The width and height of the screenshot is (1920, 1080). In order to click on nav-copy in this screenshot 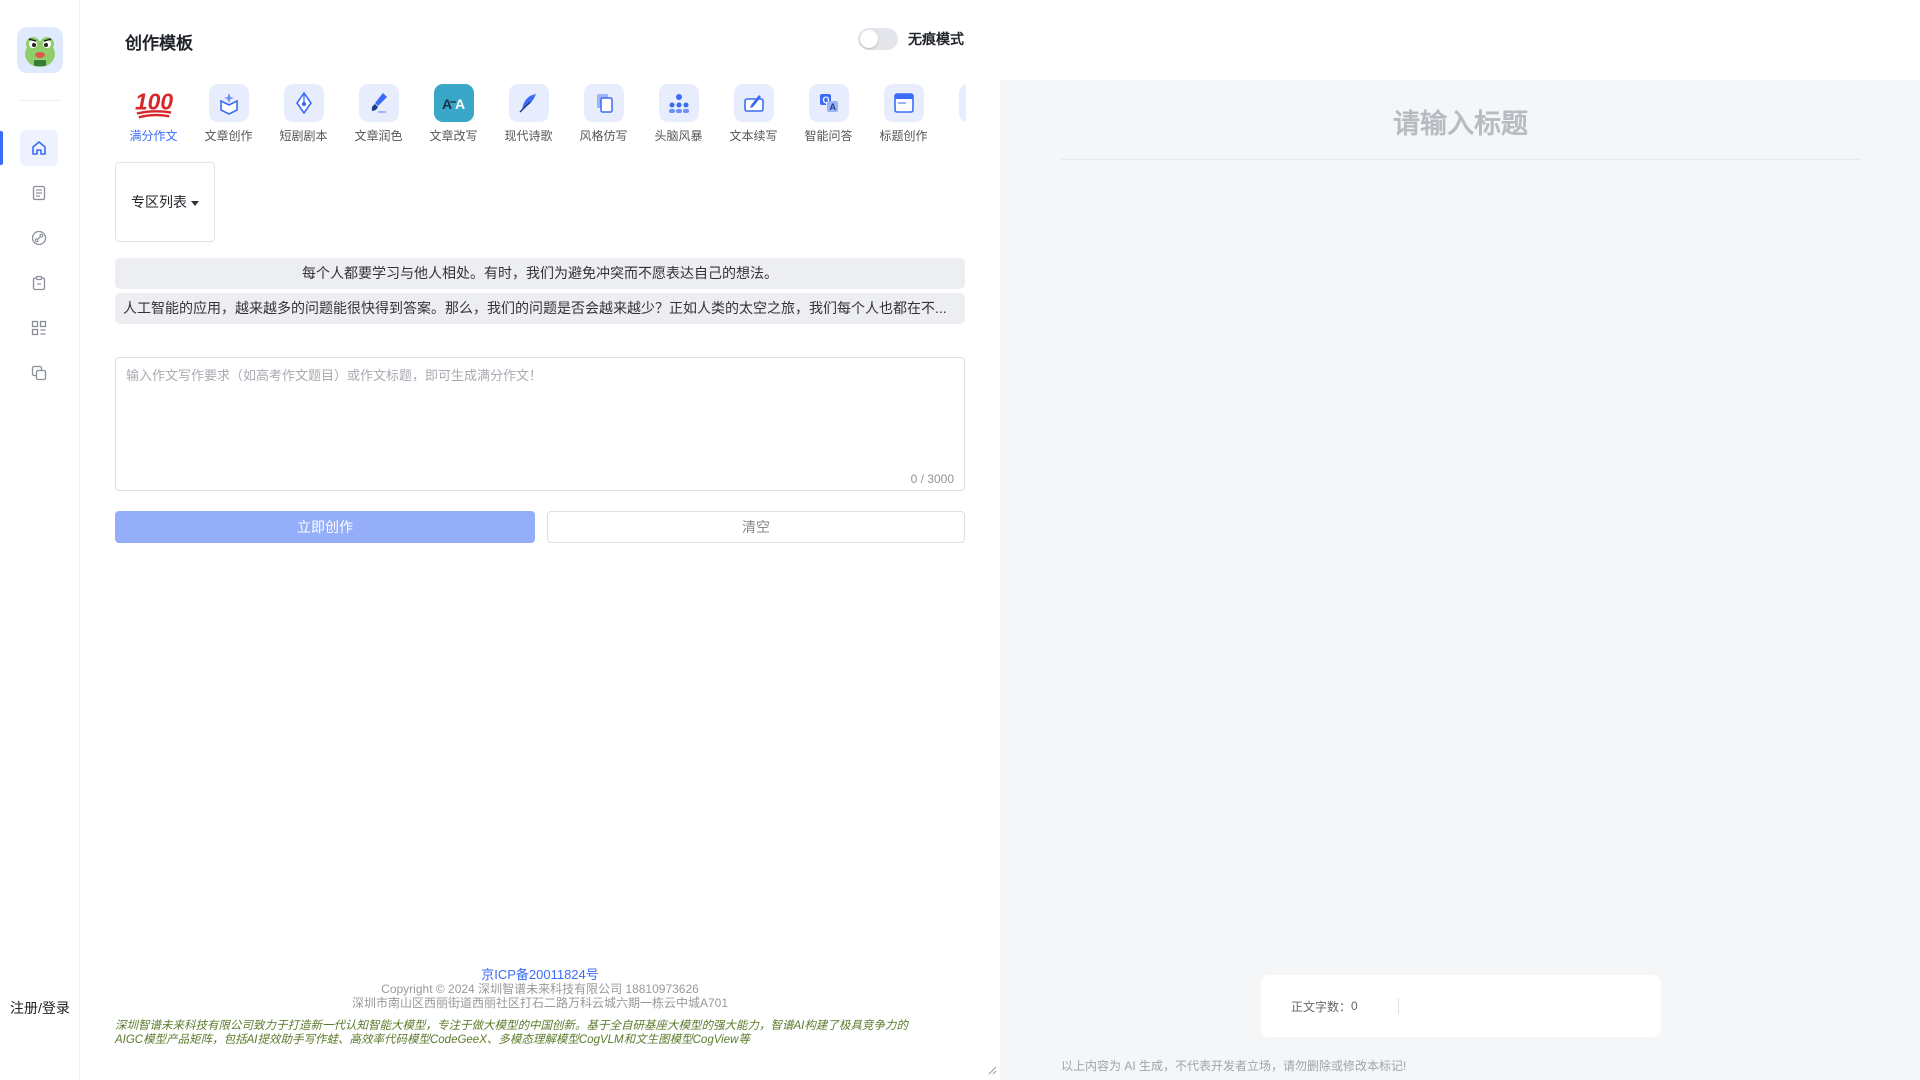, I will do `click(39, 373)`.